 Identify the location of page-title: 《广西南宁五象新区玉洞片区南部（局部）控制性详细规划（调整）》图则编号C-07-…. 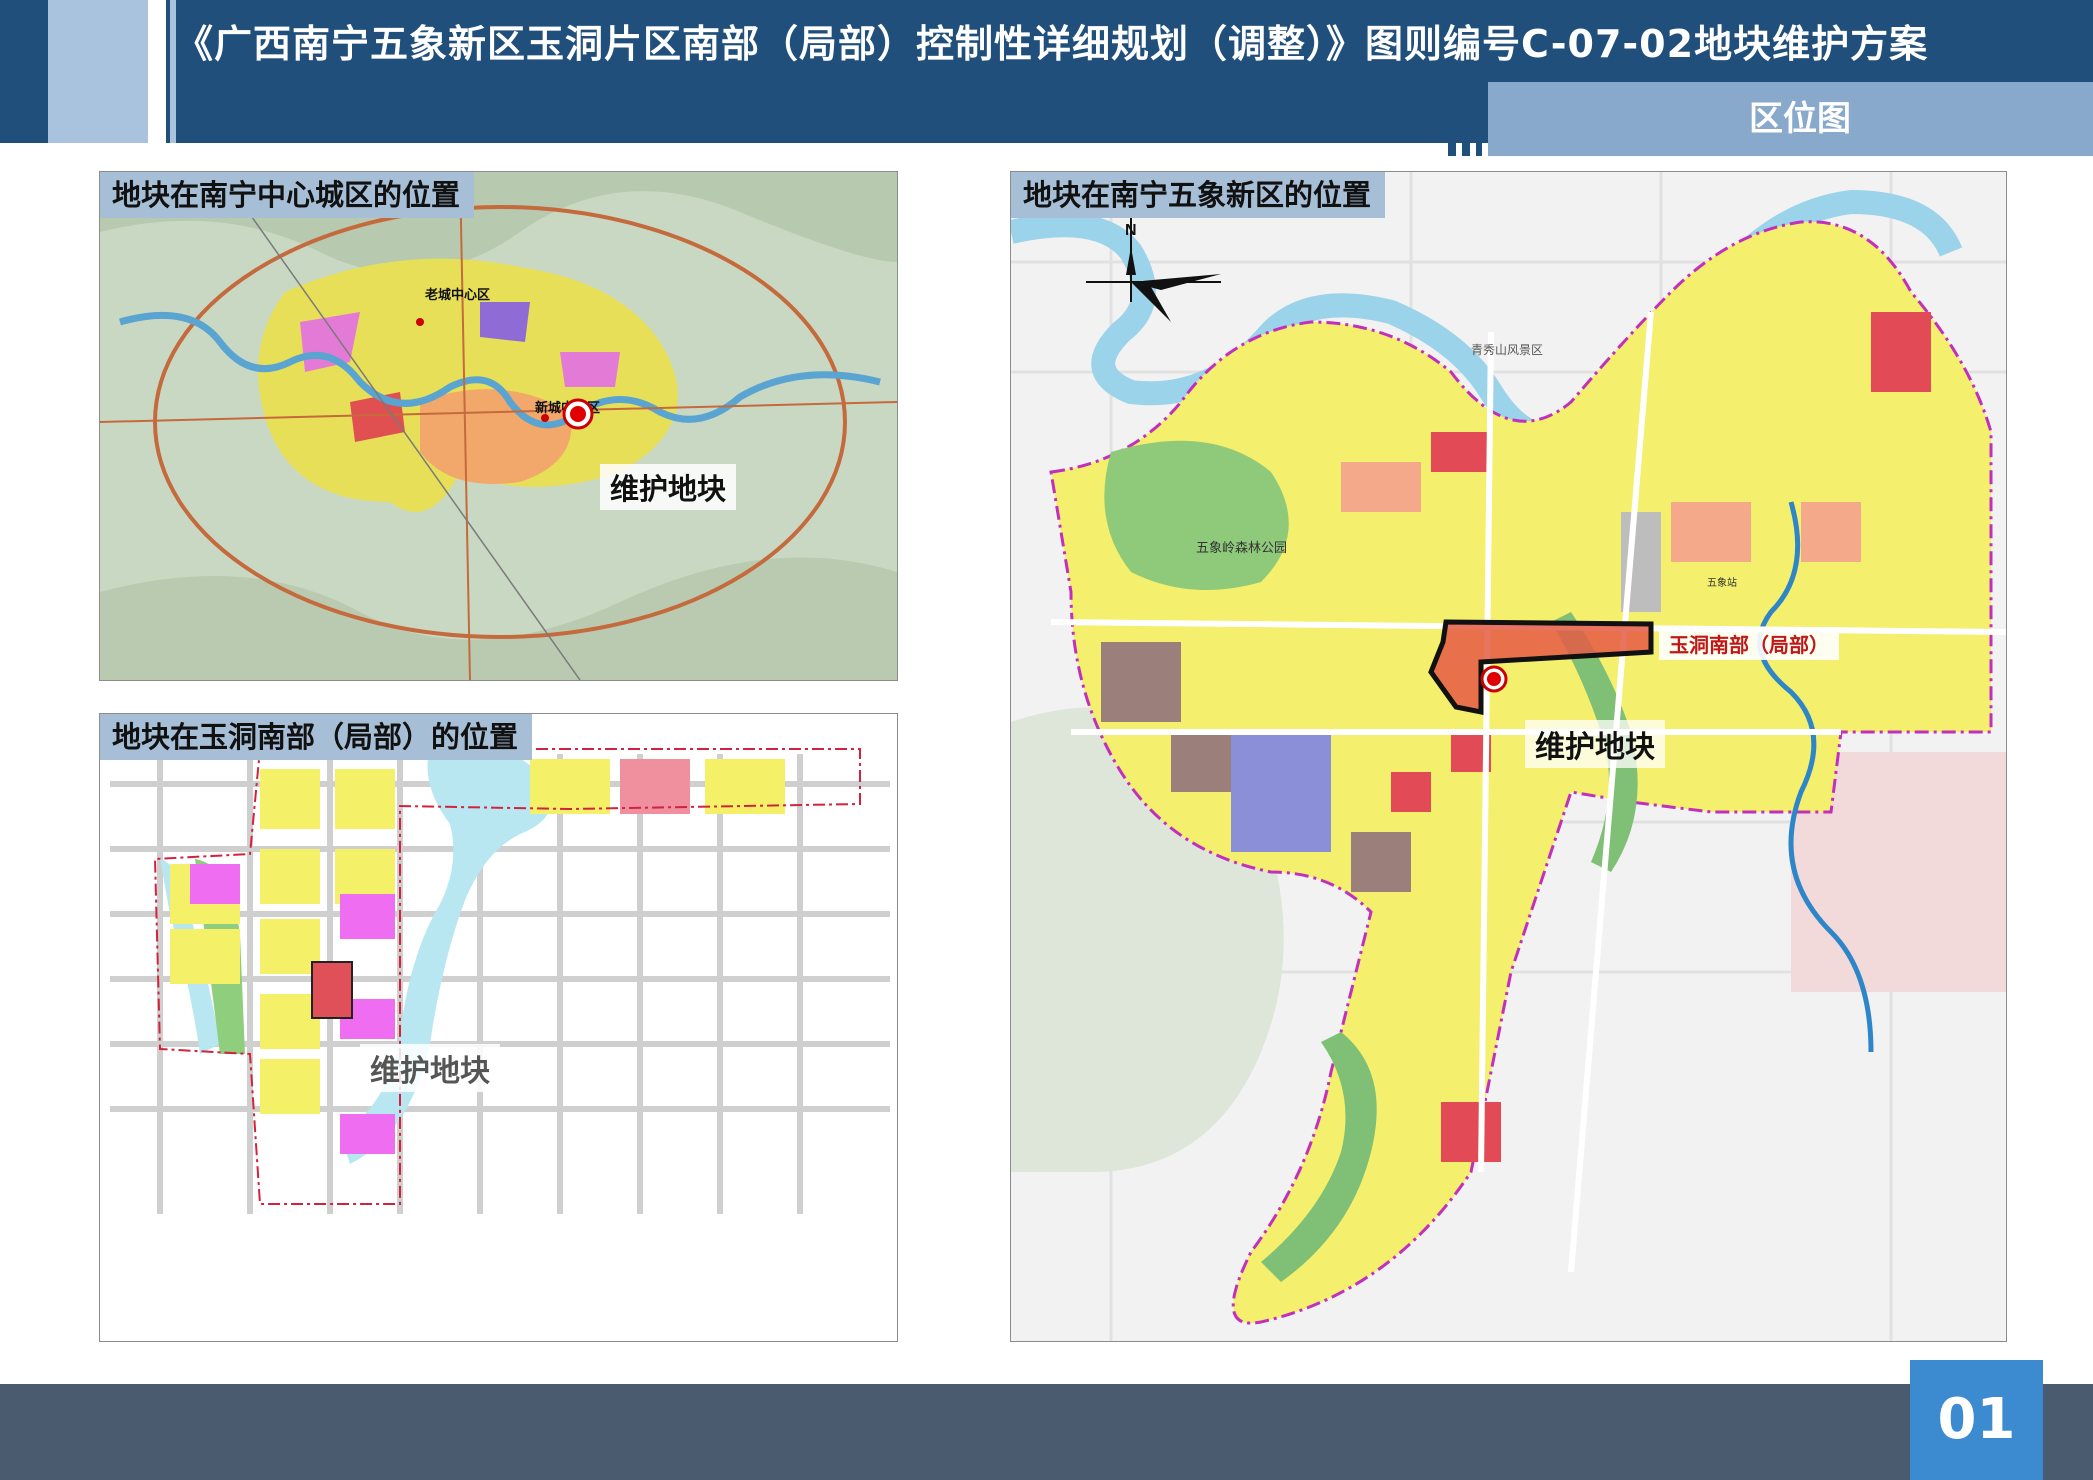
(1052, 44).